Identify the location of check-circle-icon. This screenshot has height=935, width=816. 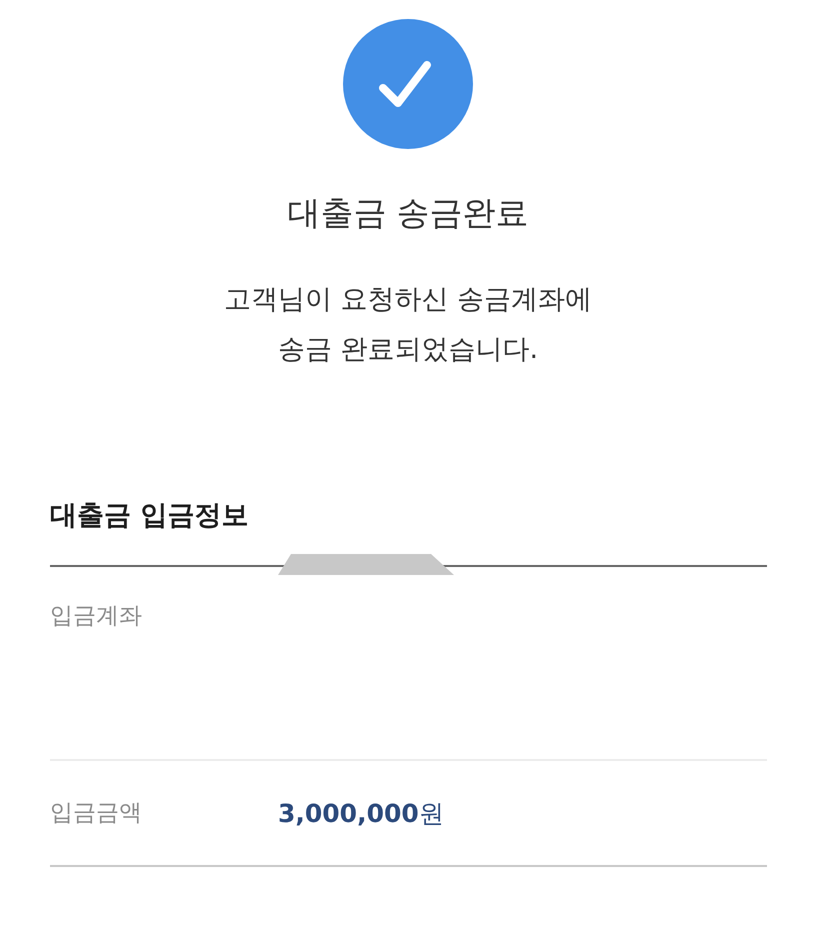
(408, 84).